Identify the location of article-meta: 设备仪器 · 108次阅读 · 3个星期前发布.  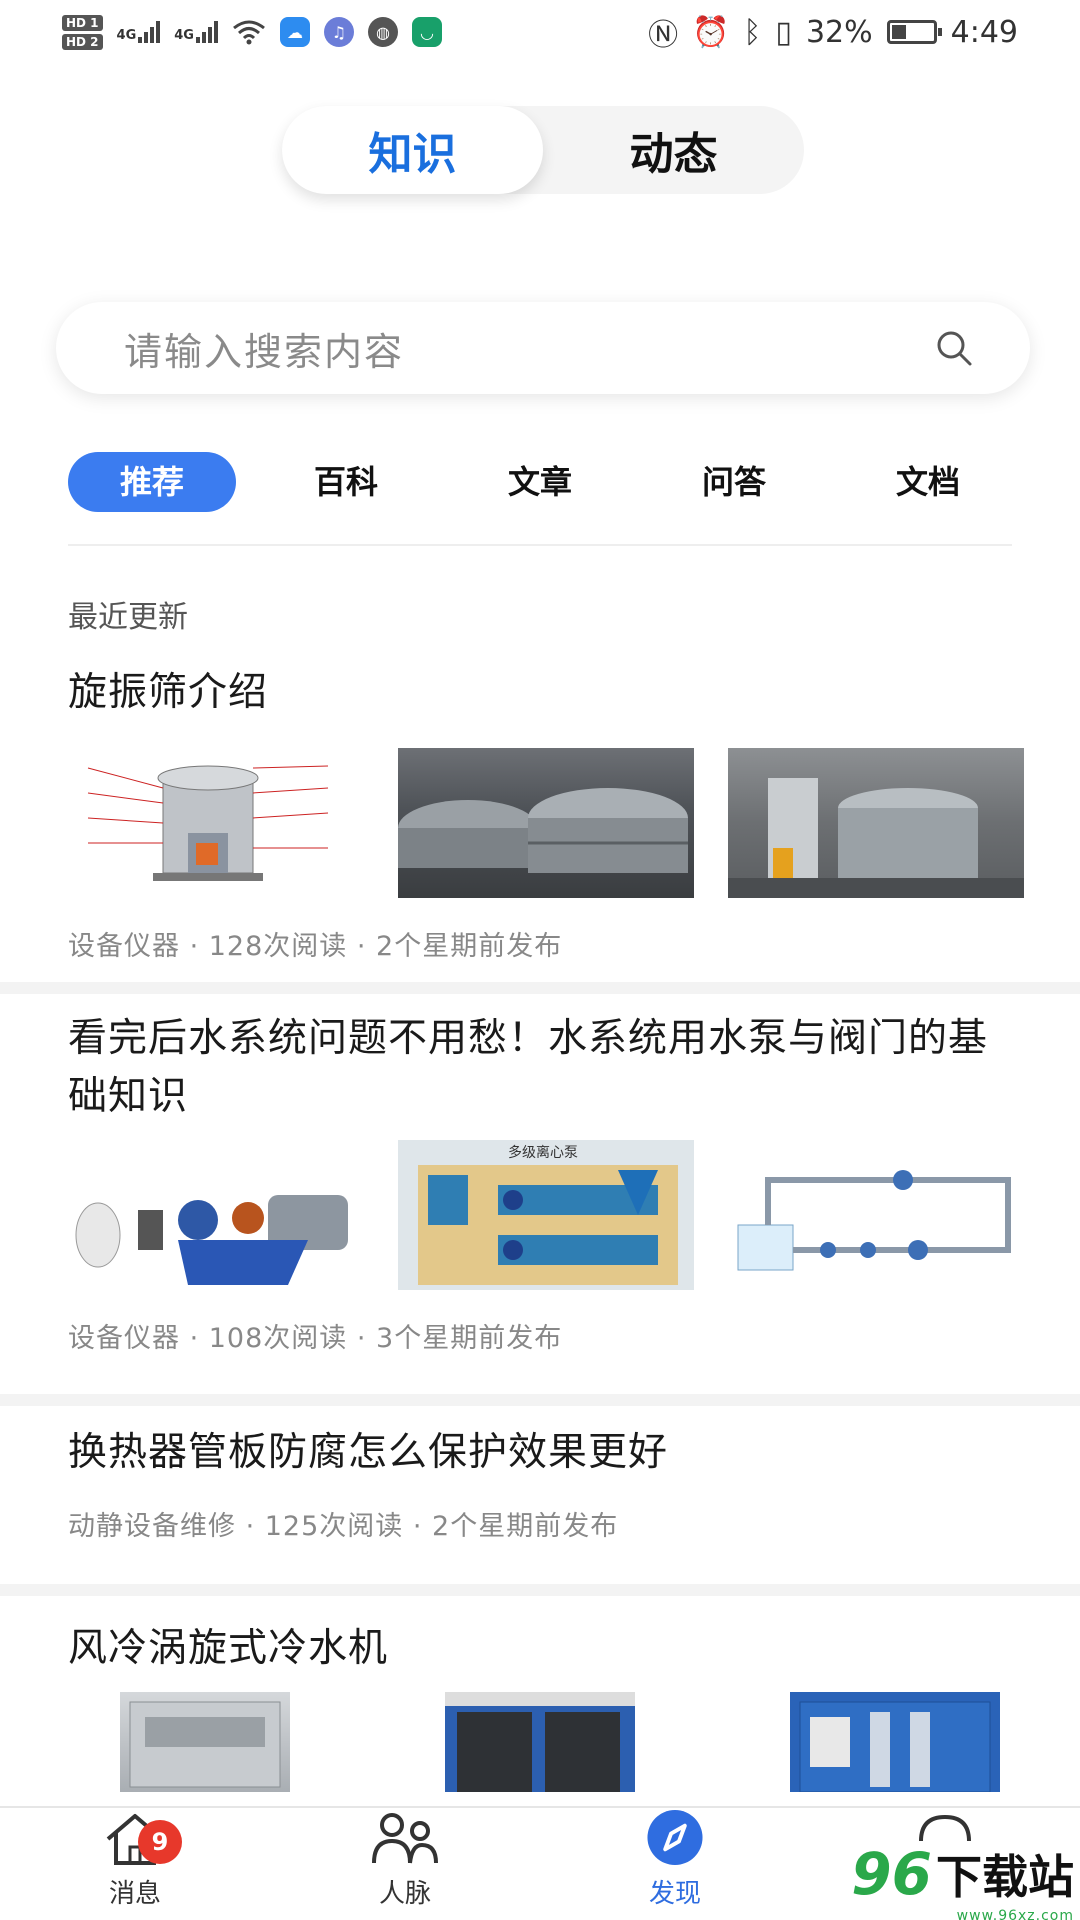
(315, 1338).